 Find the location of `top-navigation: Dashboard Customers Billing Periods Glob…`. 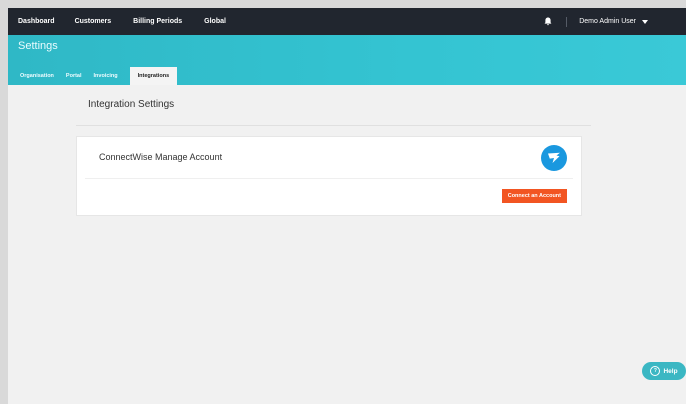

top-navigation: Dashboard Customers Billing Periods Glob… is located at coordinates (347, 21).